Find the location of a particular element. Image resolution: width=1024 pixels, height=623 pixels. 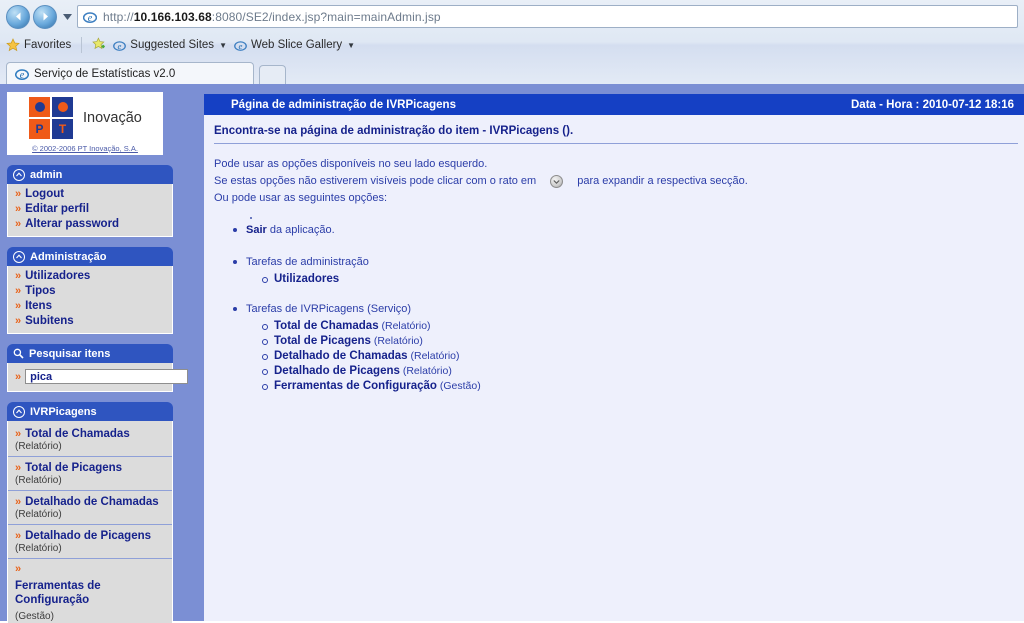

web-slice-gallery-label: Web Slice Gallery is located at coordinates (296, 45).